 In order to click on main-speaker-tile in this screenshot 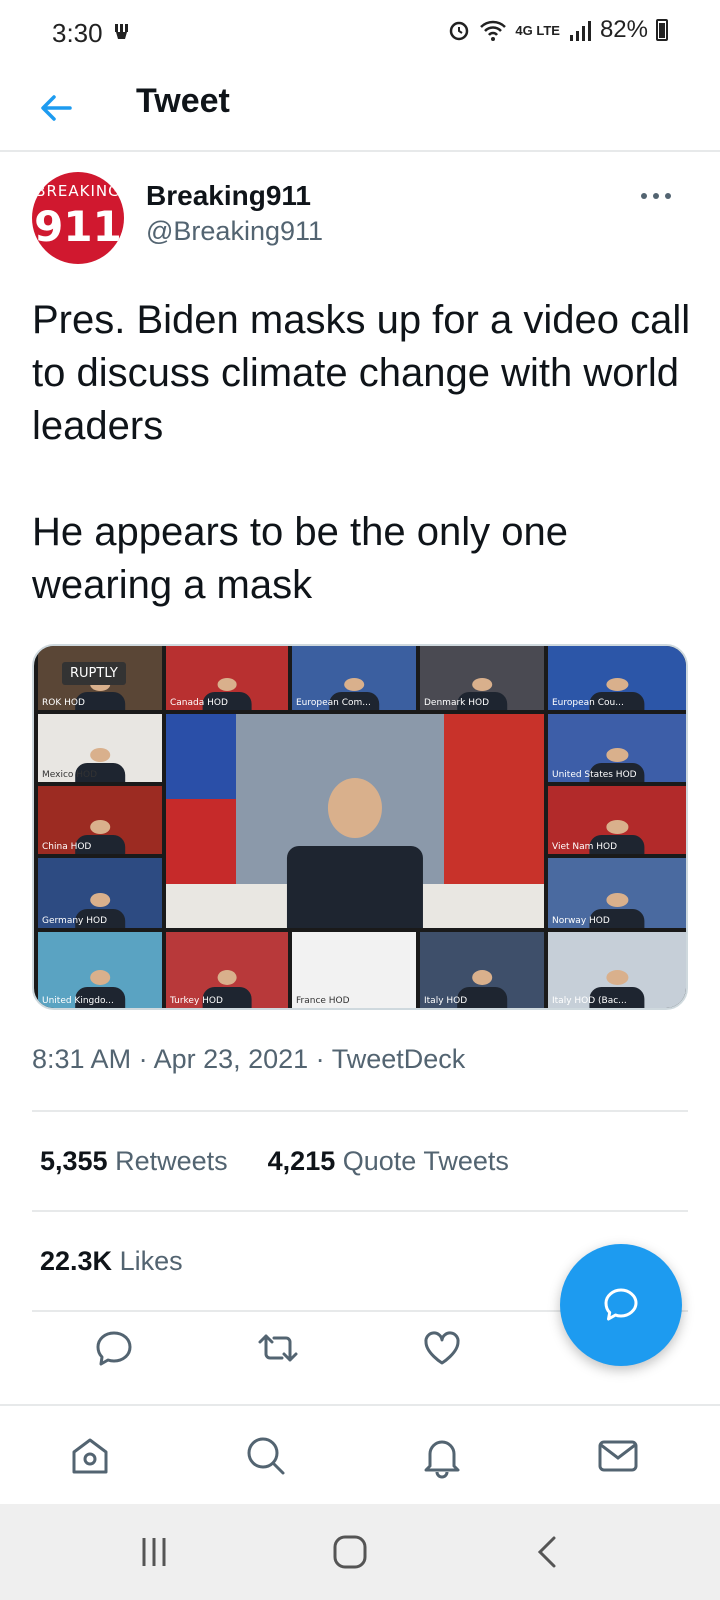, I will do `click(355, 821)`.